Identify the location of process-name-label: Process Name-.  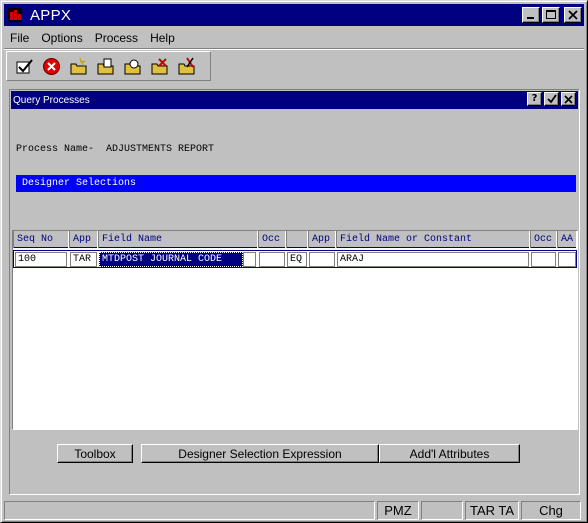
(55, 149).